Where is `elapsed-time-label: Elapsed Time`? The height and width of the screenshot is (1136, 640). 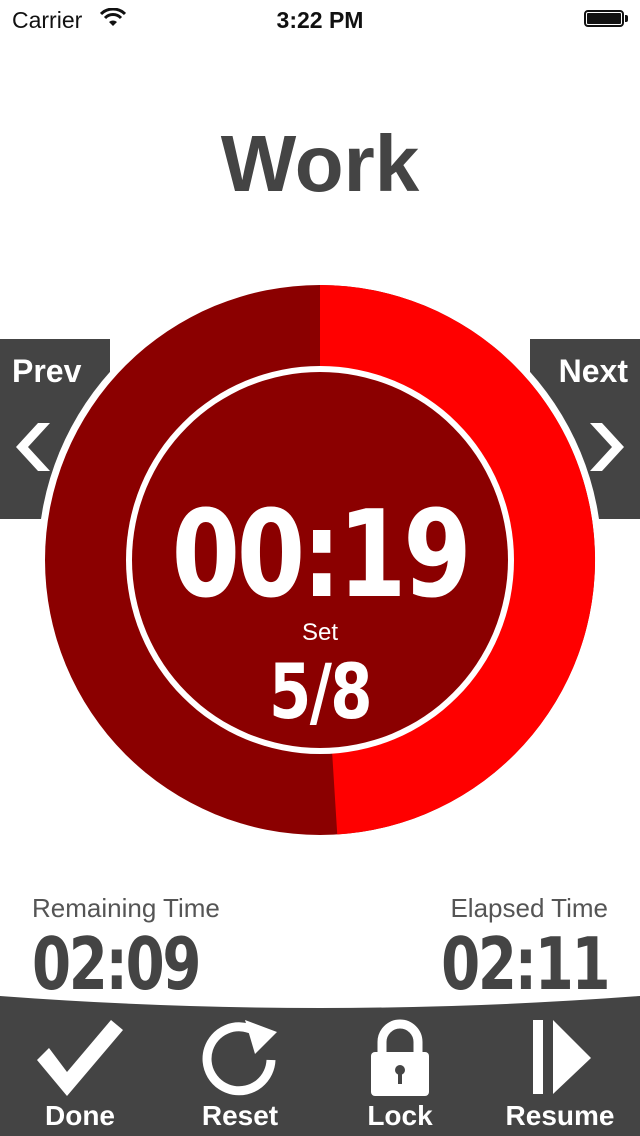
elapsed-time-label: Elapsed Time is located at coordinates (529, 908).